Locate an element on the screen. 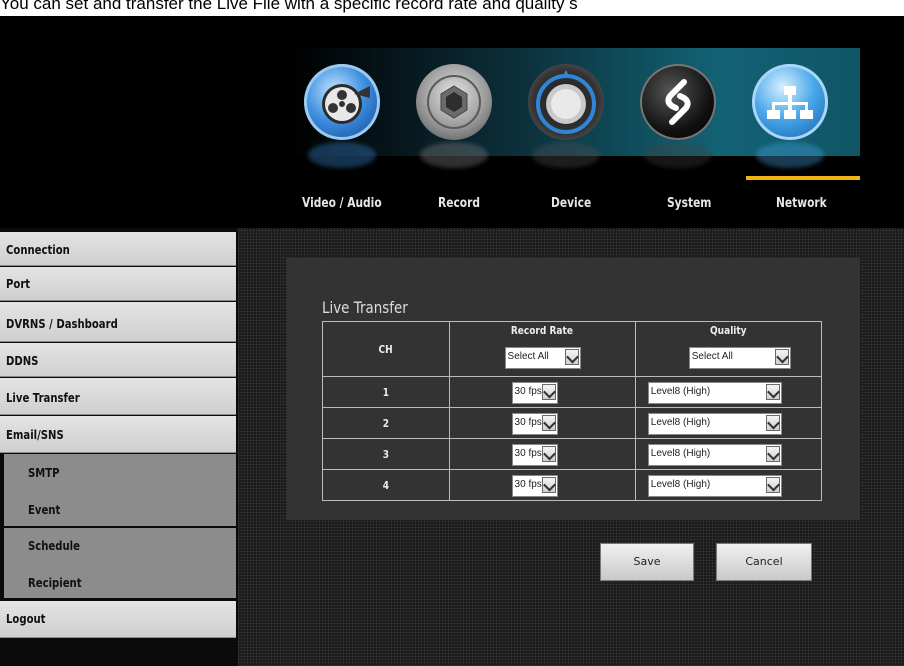  selected-tab-indicator is located at coordinates (803, 178).